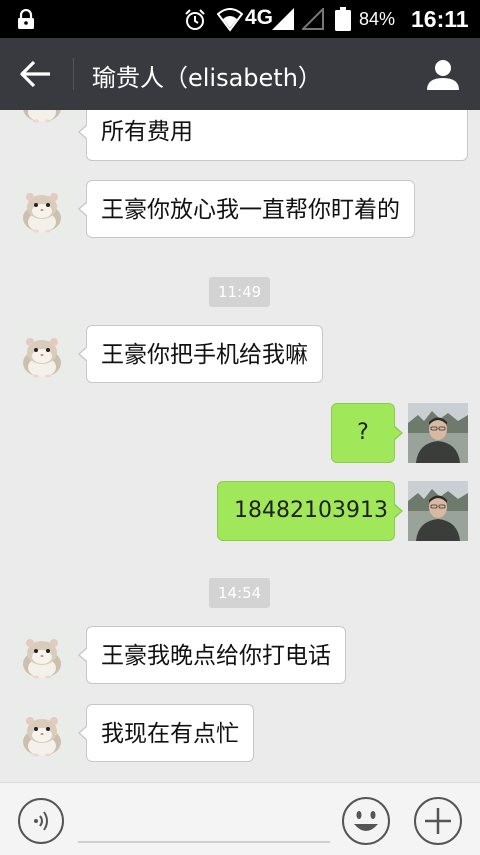 The height and width of the screenshot is (855, 480). What do you see at coordinates (367, 433) in the screenshot?
I see `sent-message: ?` at bounding box center [367, 433].